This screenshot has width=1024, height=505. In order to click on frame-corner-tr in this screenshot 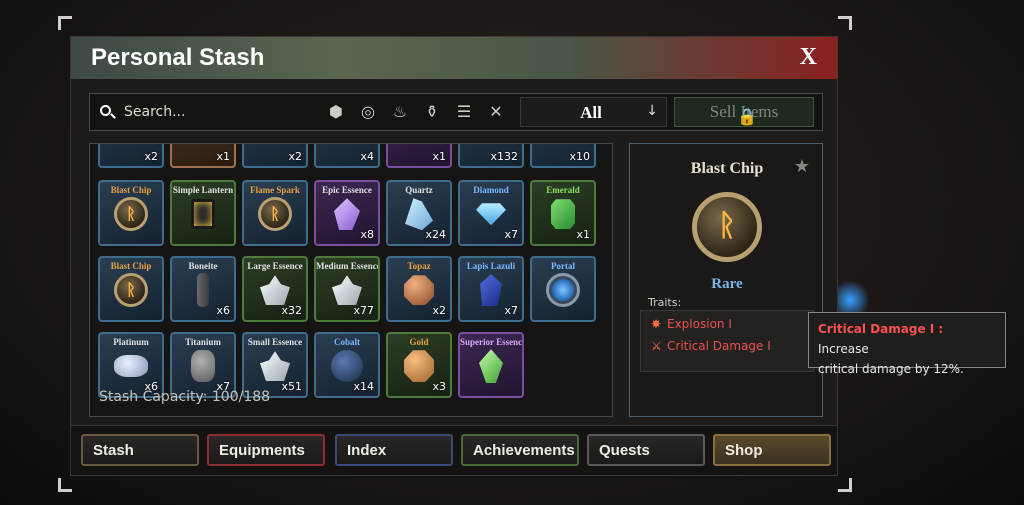, I will do `click(845, 23)`.